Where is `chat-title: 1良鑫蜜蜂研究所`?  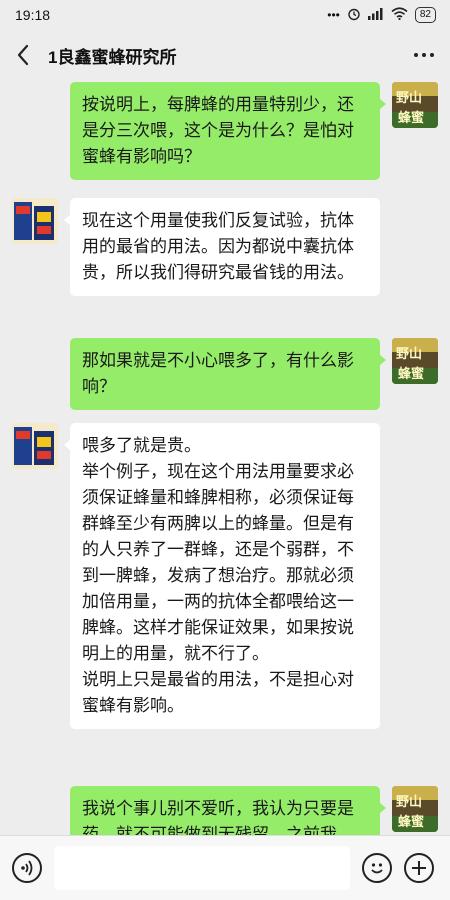 chat-title: 1良鑫蜜蜂研究所 is located at coordinates (112, 57).